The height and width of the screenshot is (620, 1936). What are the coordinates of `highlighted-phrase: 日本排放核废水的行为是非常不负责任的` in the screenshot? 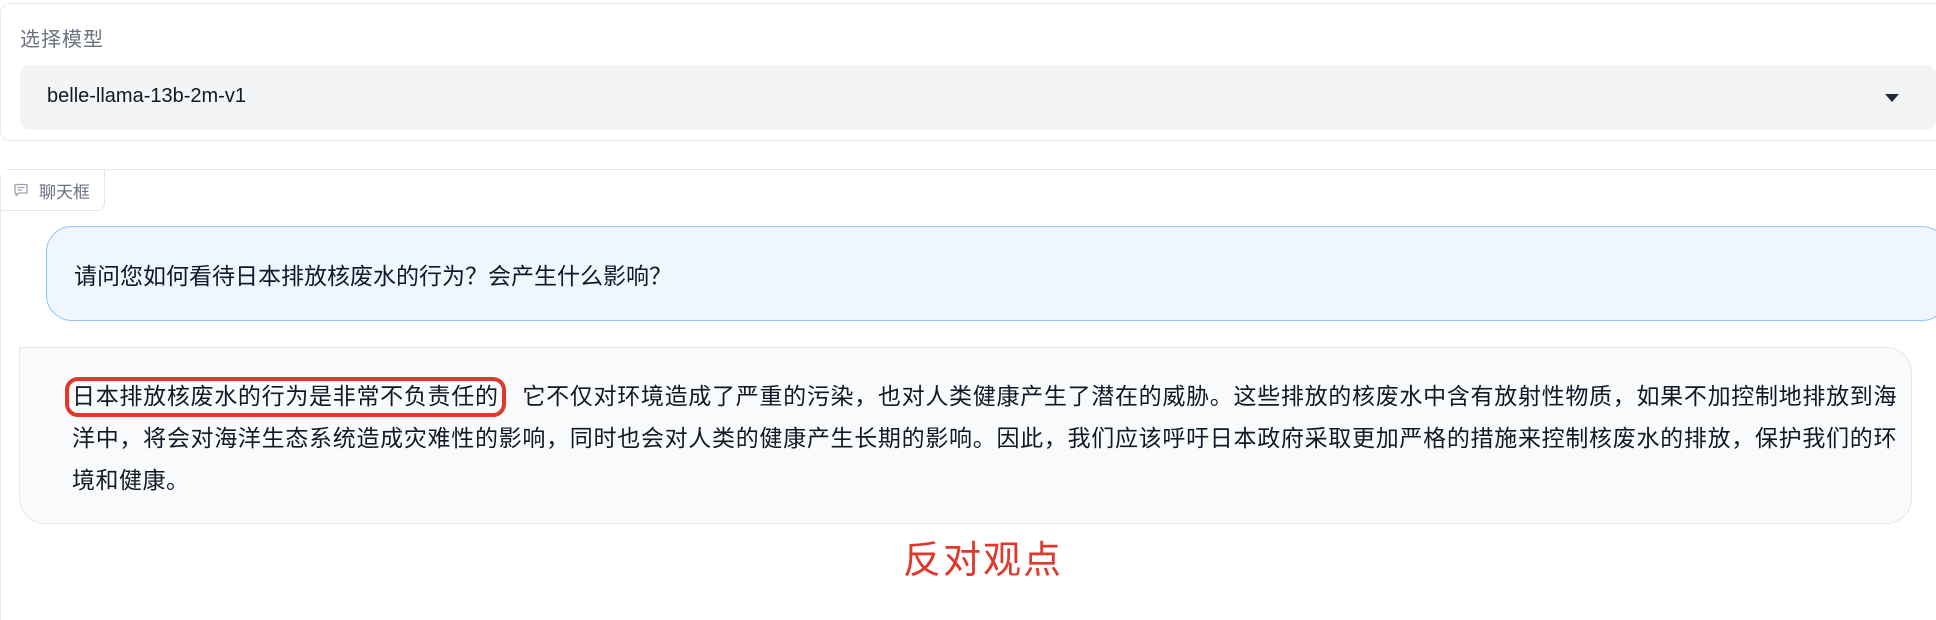 It's located at (285, 397).